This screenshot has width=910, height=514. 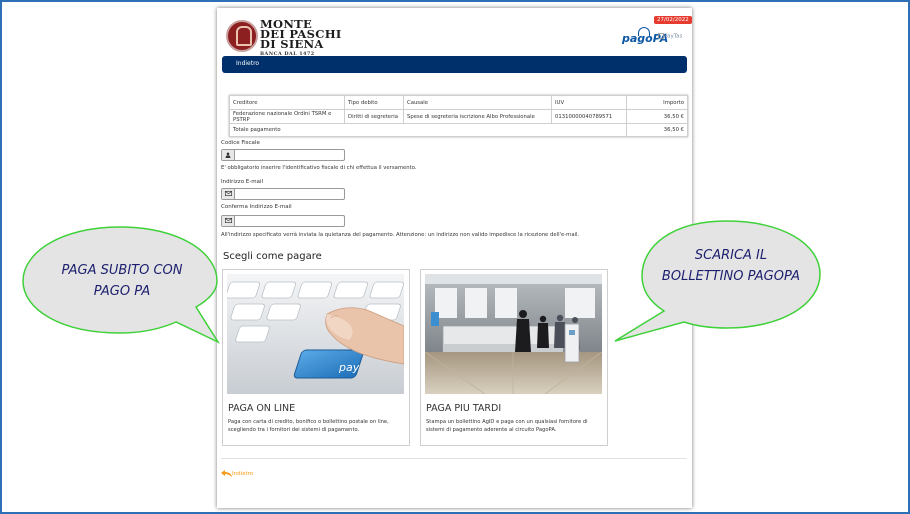 I want to click on confirm-email-group, so click(x=283, y=221).